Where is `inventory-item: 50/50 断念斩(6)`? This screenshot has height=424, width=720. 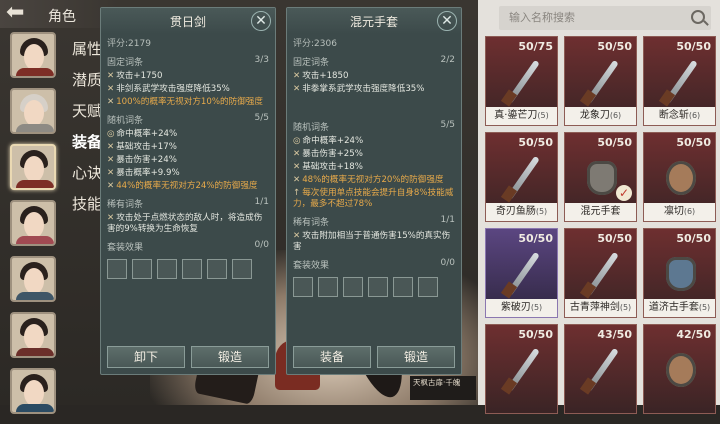 inventory-item: 50/50 断念斩(6) is located at coordinates (679, 81).